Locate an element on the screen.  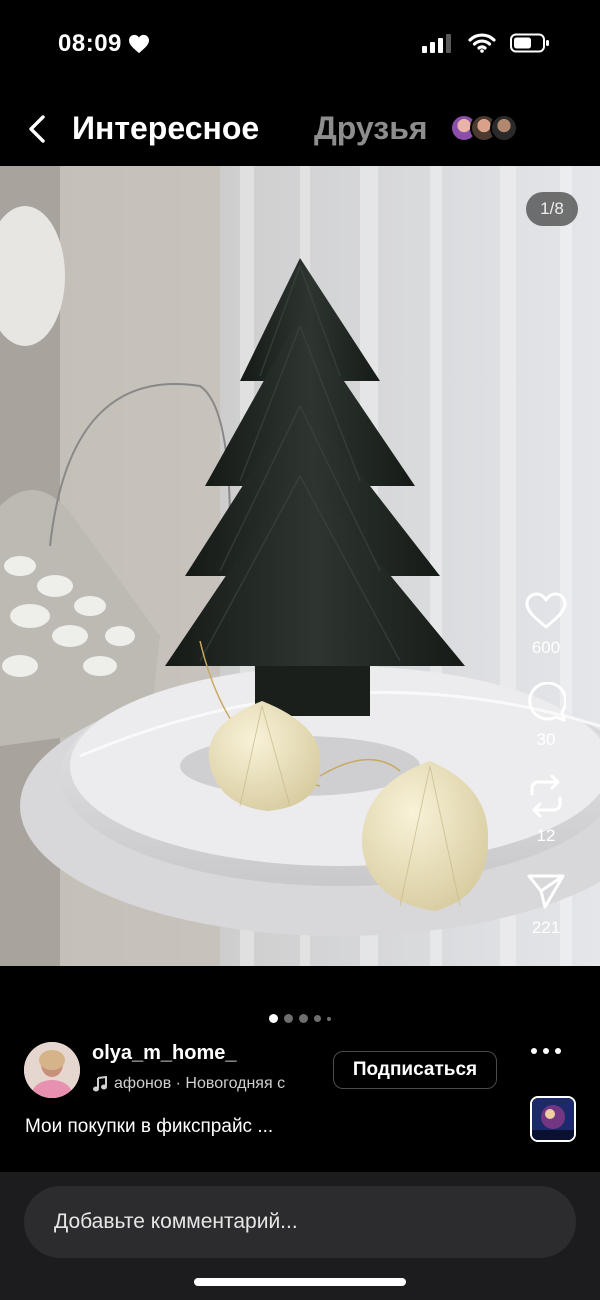
carousel-dots is located at coordinates (300, 1018).